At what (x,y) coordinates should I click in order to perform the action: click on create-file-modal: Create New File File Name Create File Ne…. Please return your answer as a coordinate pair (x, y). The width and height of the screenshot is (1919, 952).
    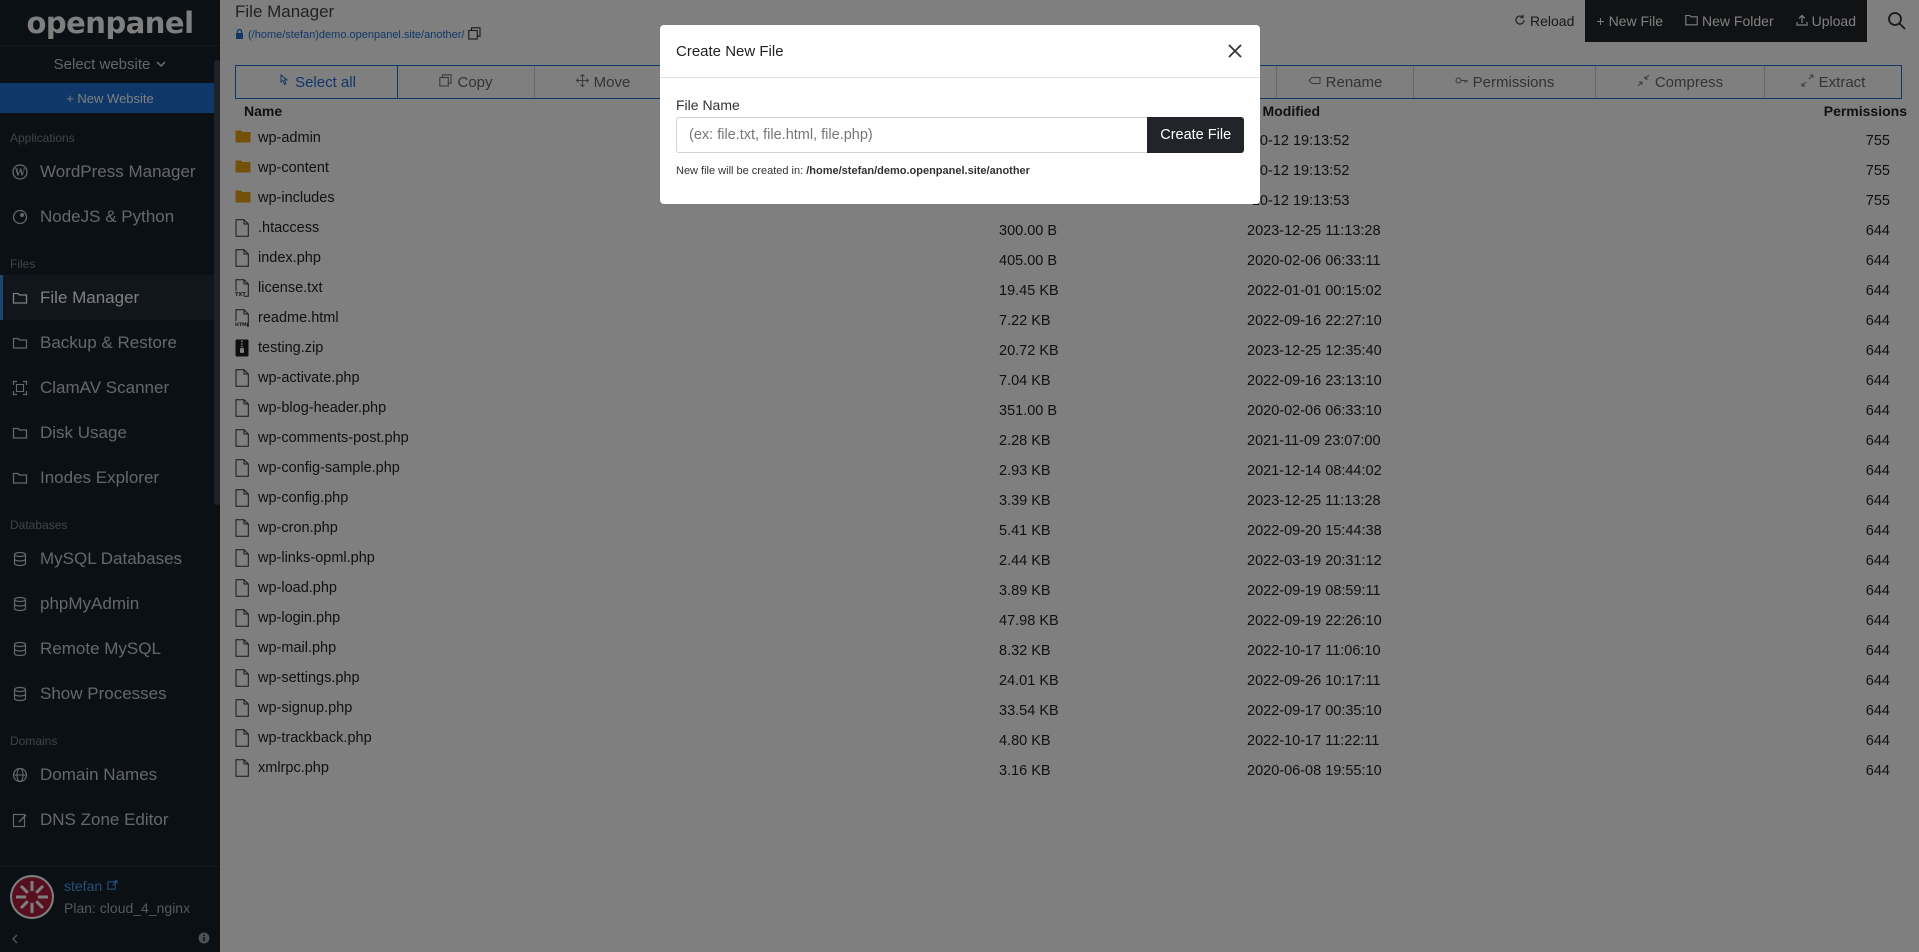
    Looking at the image, I should click on (960, 114).